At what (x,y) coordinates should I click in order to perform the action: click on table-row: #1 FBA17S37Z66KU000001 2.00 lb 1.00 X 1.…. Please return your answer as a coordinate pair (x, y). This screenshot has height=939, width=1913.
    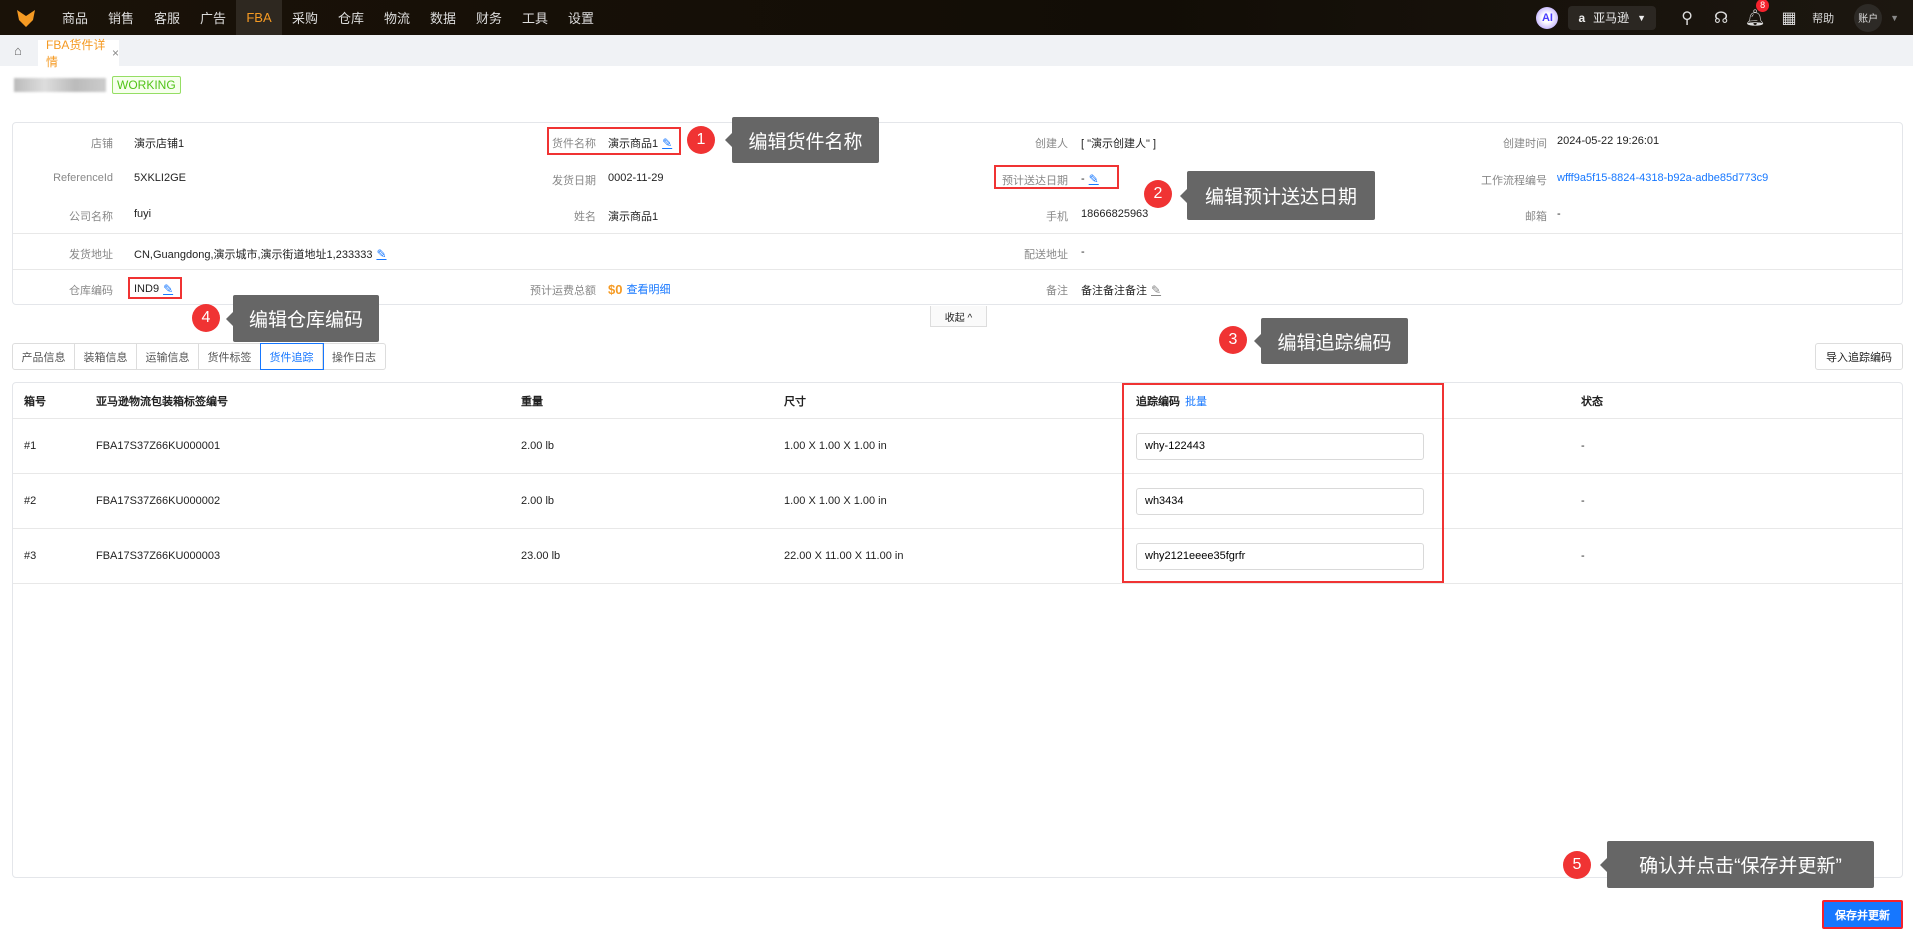
    Looking at the image, I should click on (957, 446).